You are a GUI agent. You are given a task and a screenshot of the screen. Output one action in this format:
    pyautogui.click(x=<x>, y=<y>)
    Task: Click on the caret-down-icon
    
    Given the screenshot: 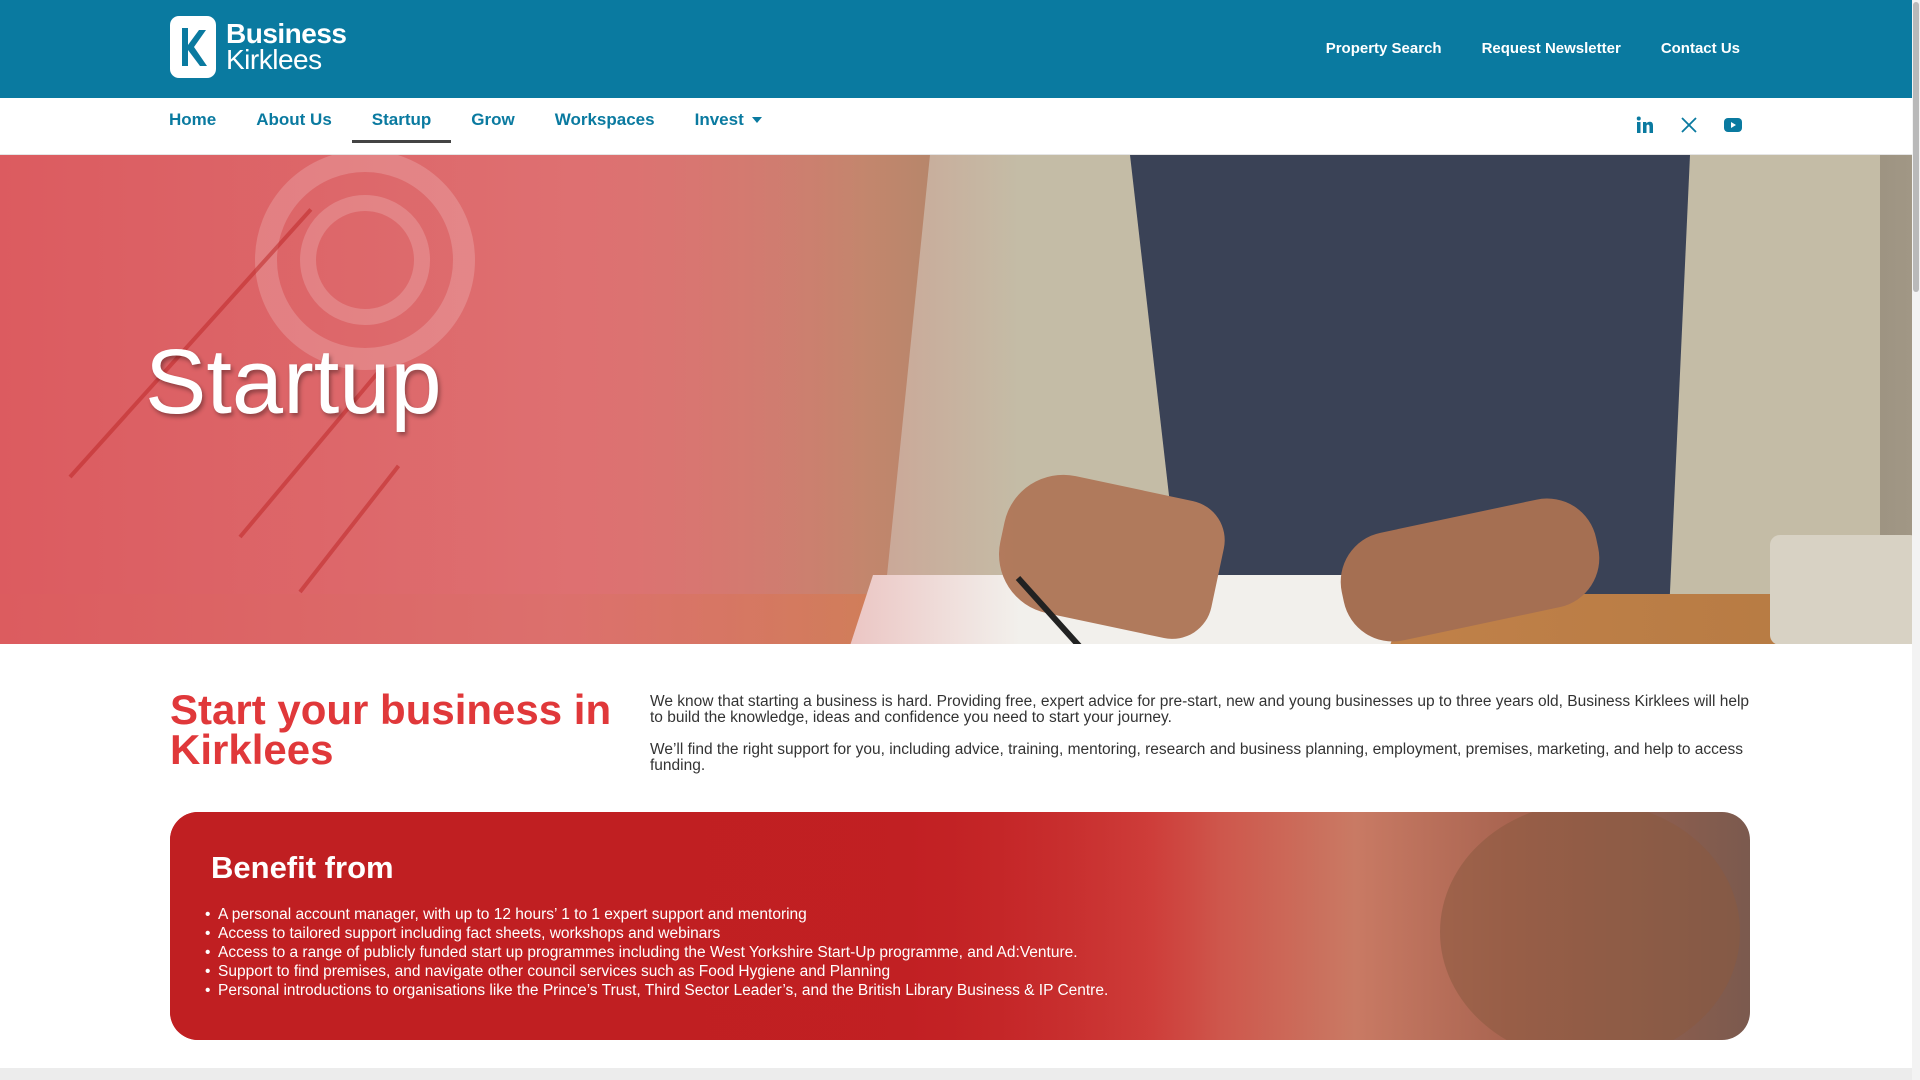 What is the action you would take?
    pyautogui.click(x=756, y=120)
    